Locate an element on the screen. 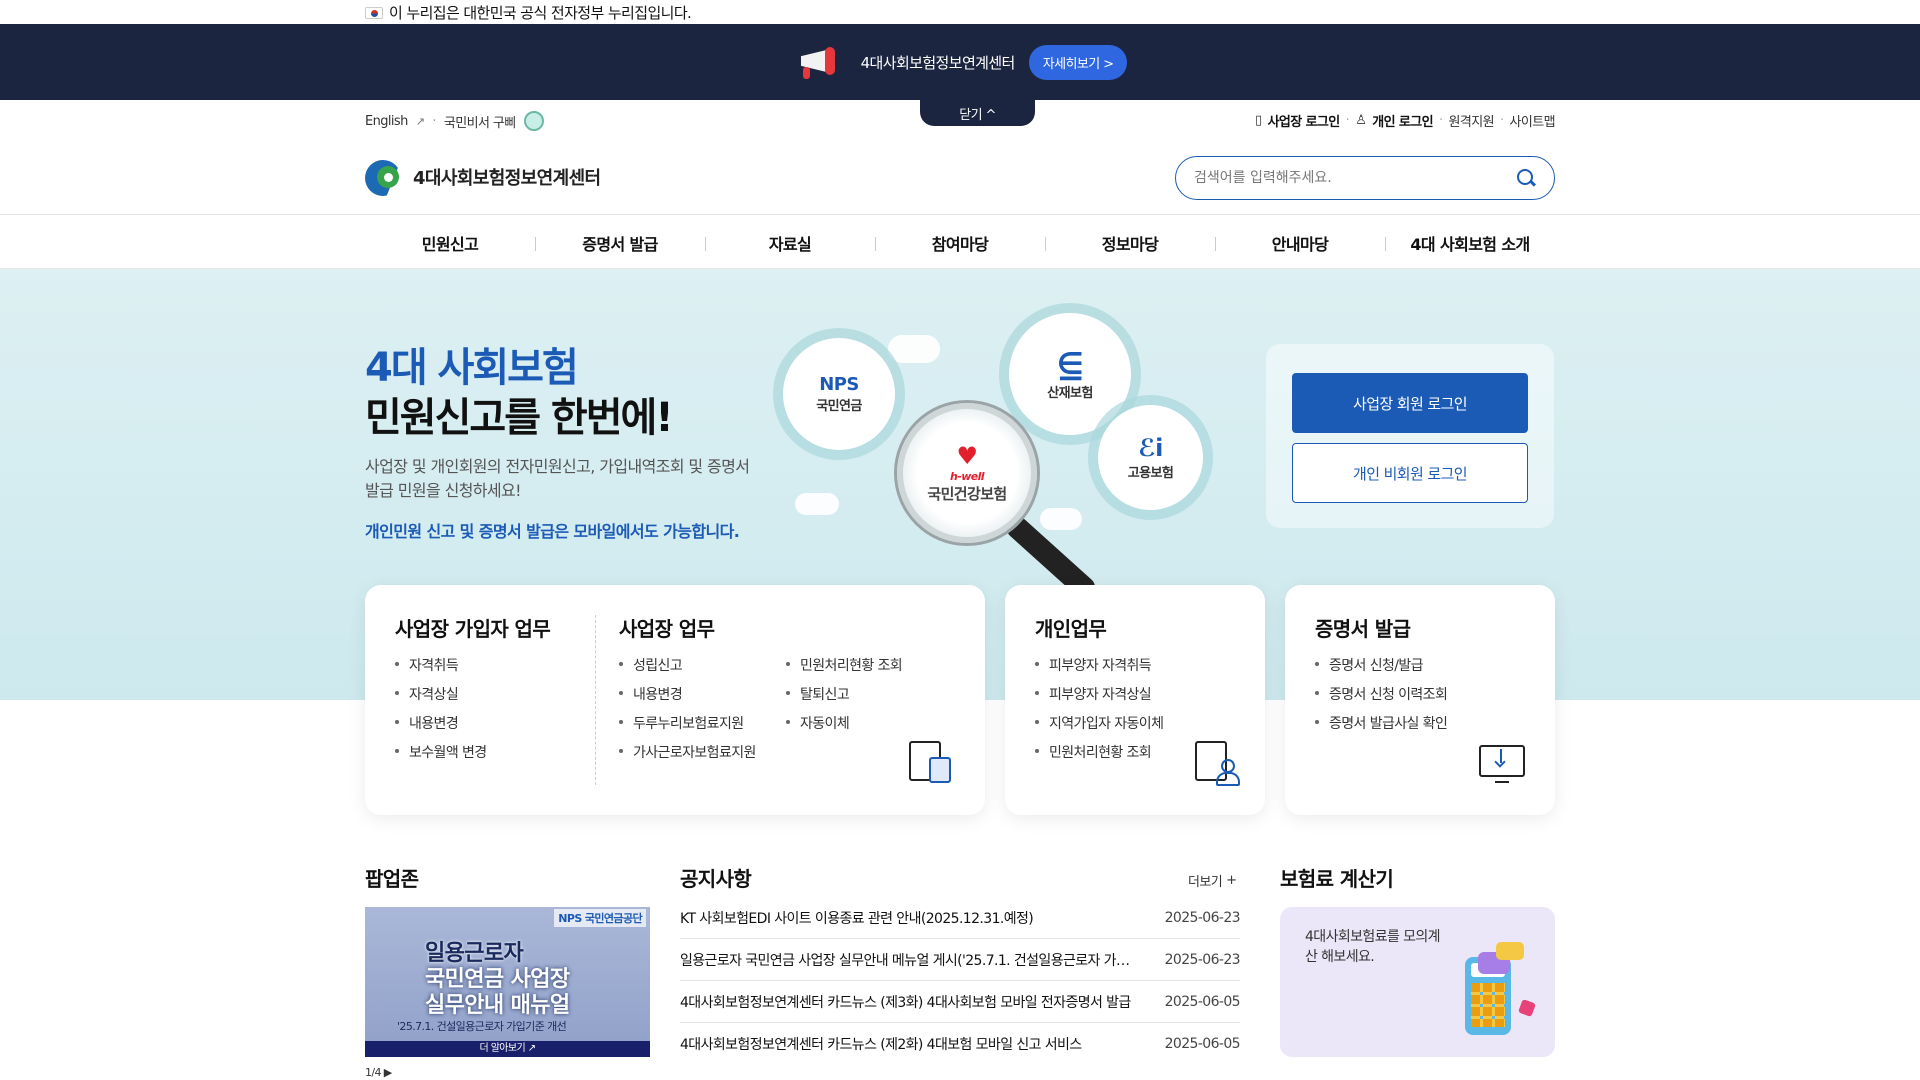 The height and width of the screenshot is (1080, 1920). list-item: 피부양자 자격상실 is located at coordinates (1099, 698).